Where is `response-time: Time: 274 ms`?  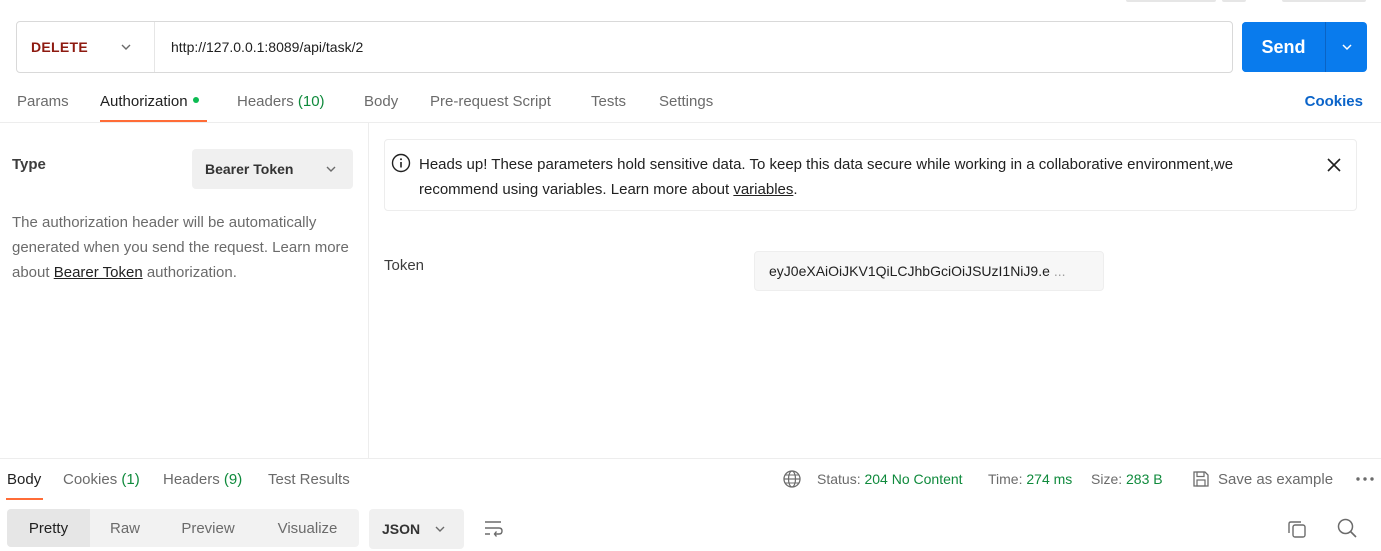
response-time: Time: 274 ms is located at coordinates (1030, 479).